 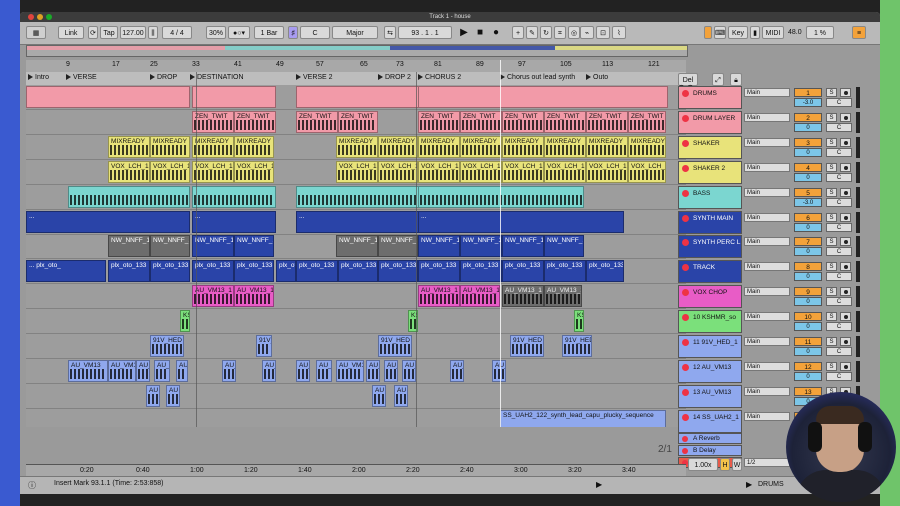 What do you see at coordinates (808, 242) in the screenshot?
I see `track-activator: 7` at bounding box center [808, 242].